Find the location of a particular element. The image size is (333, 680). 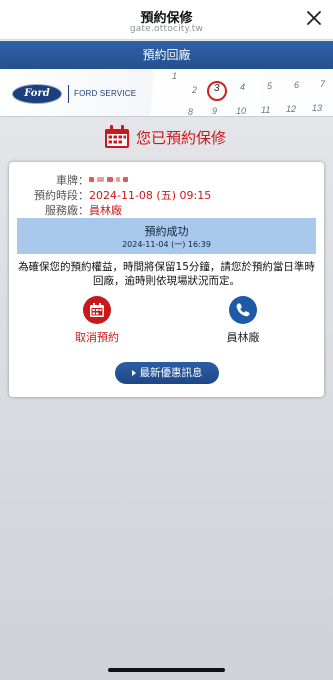

success-banner: 預約成功 2024-11-04 (一) 16:39 is located at coordinates (166, 236).